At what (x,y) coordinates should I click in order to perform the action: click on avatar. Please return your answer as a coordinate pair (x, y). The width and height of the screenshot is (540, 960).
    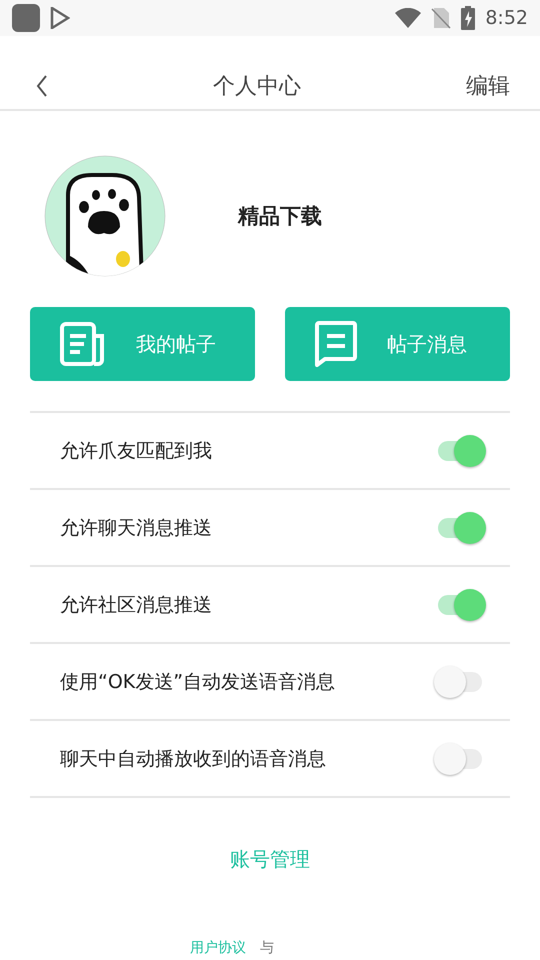
    Looking at the image, I should click on (105, 216).